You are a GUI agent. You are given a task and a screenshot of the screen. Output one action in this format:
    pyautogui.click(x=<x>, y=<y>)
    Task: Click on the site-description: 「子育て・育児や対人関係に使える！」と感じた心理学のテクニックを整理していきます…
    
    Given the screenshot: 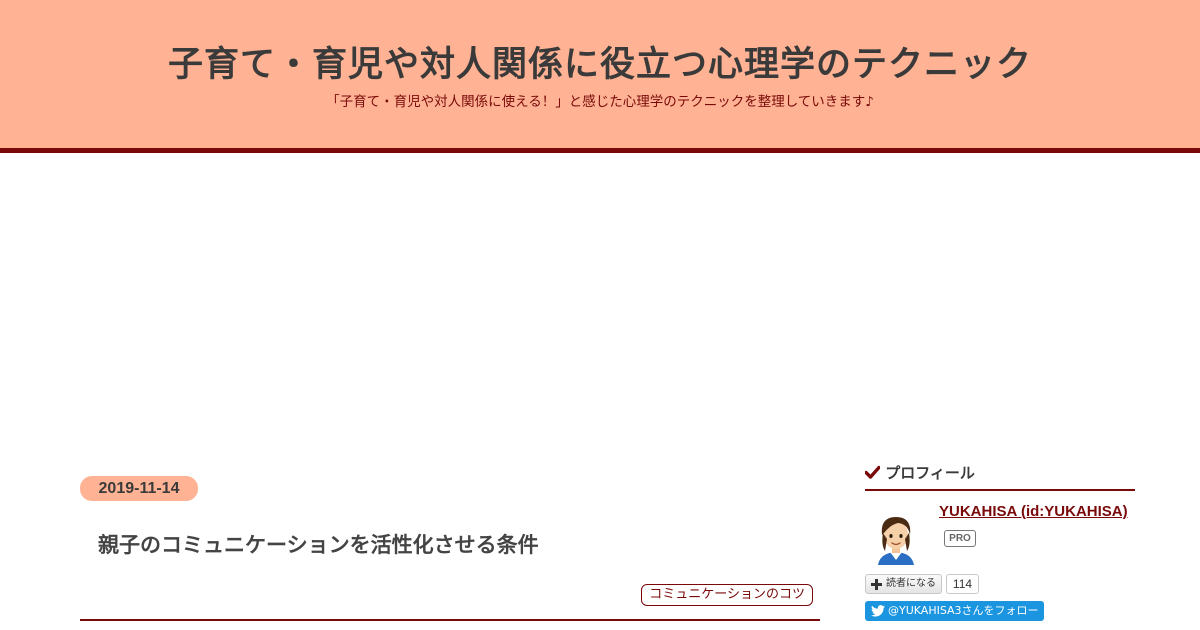 What is the action you would take?
    pyautogui.click(x=600, y=102)
    